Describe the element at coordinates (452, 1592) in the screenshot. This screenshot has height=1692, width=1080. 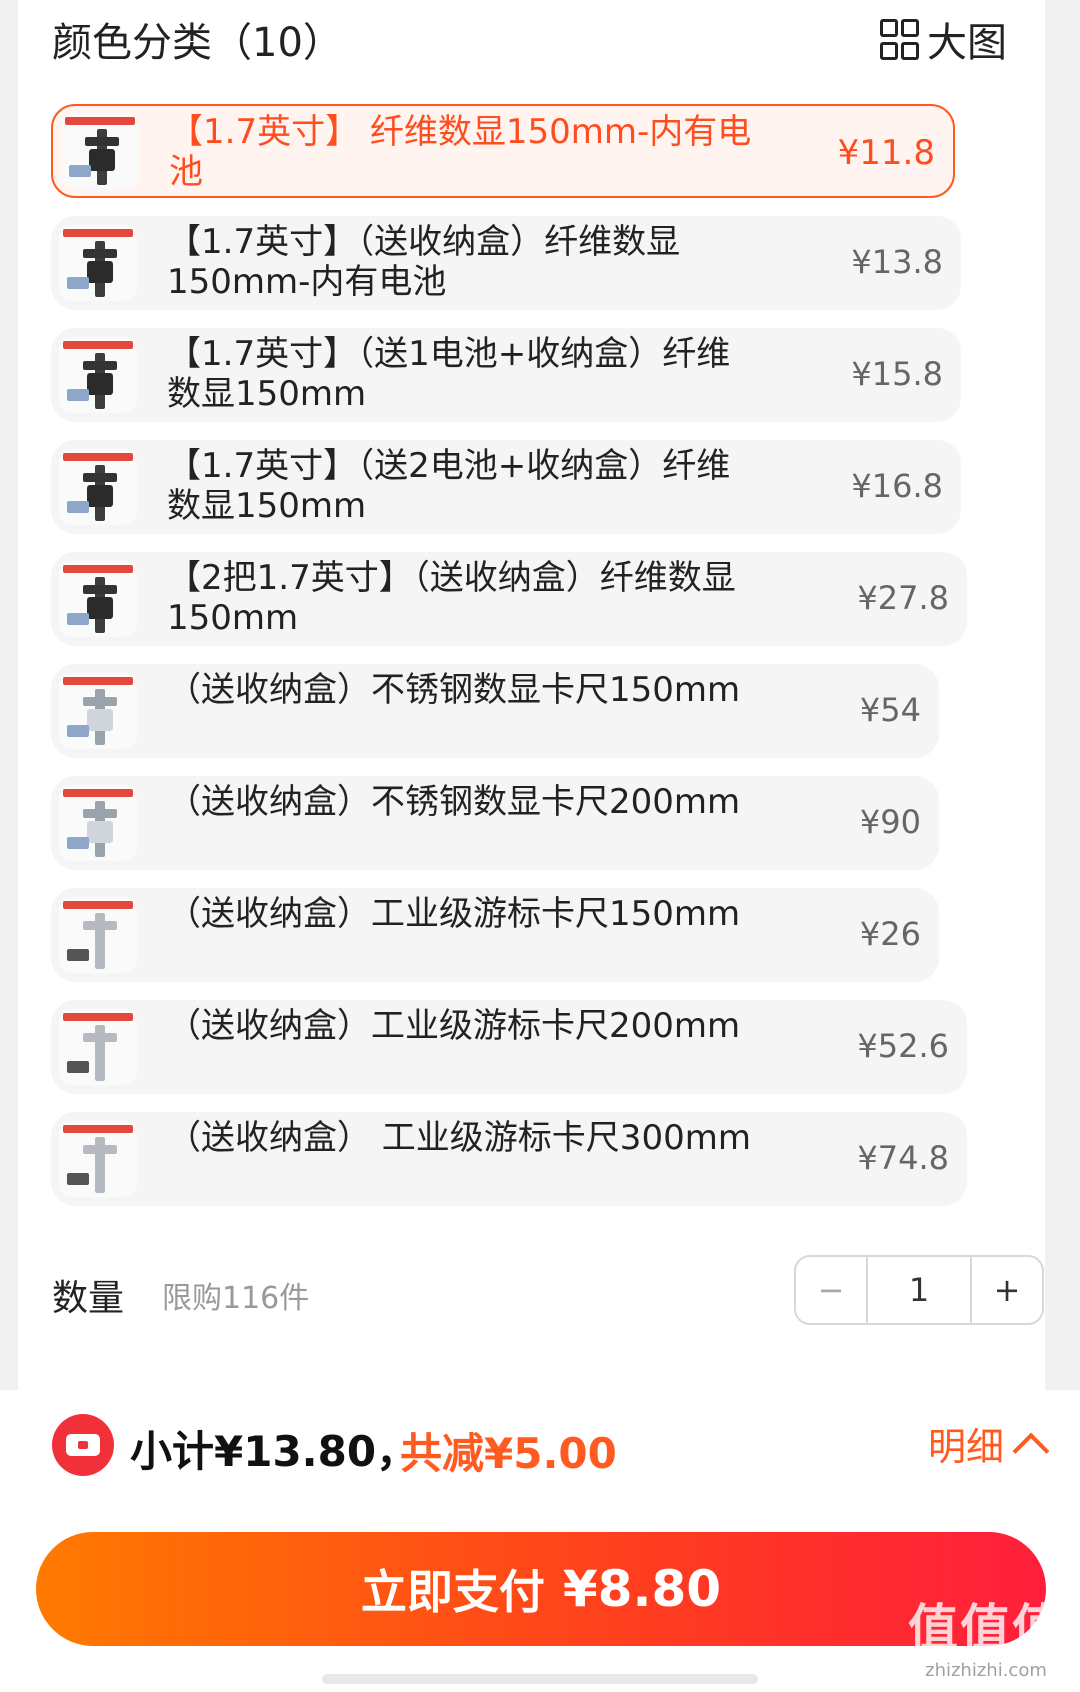
I see `pay-label: 立即支付` at that location.